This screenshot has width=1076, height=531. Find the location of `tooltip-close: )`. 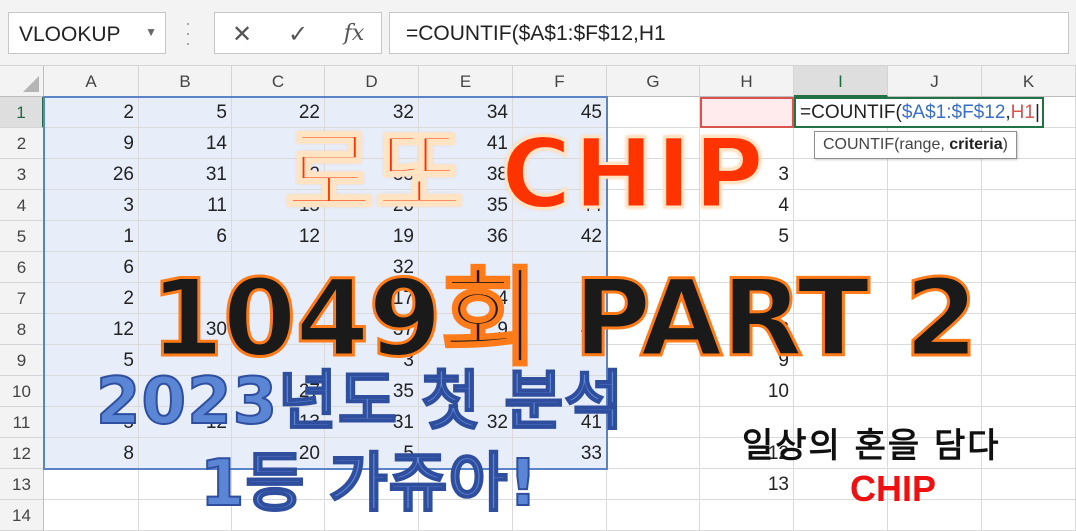

tooltip-close: ) is located at coordinates (1005, 144).